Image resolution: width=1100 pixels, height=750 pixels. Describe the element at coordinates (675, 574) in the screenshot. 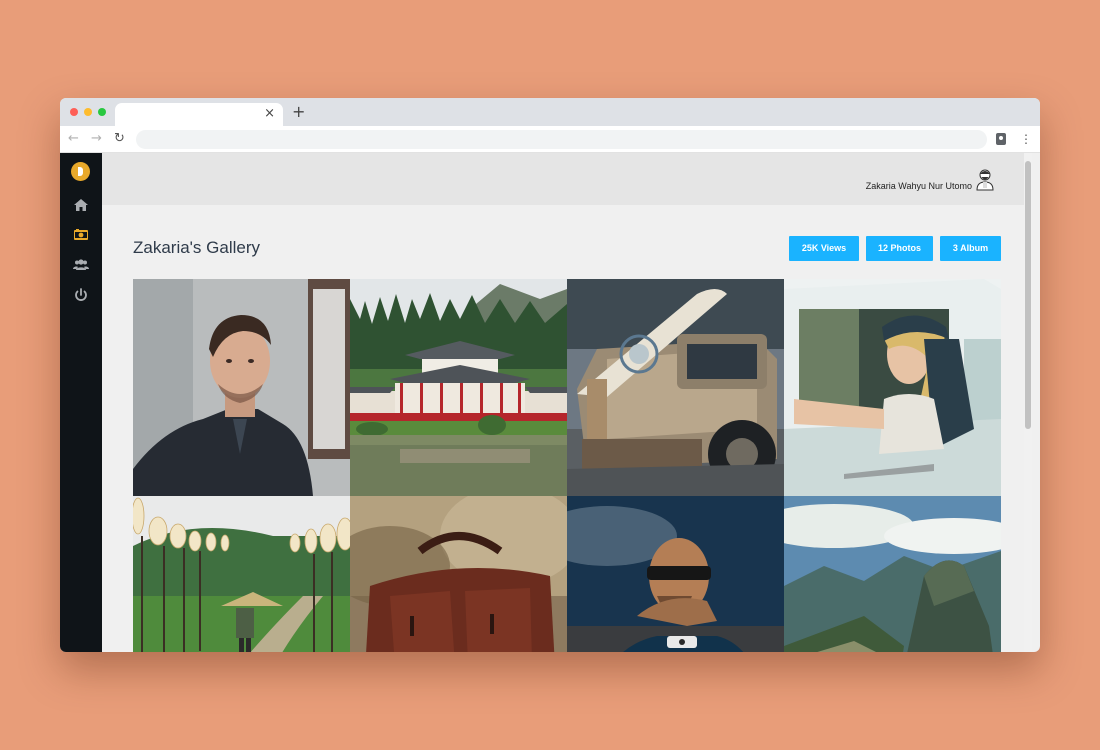

I see `photo-man-with-sunglasses` at that location.